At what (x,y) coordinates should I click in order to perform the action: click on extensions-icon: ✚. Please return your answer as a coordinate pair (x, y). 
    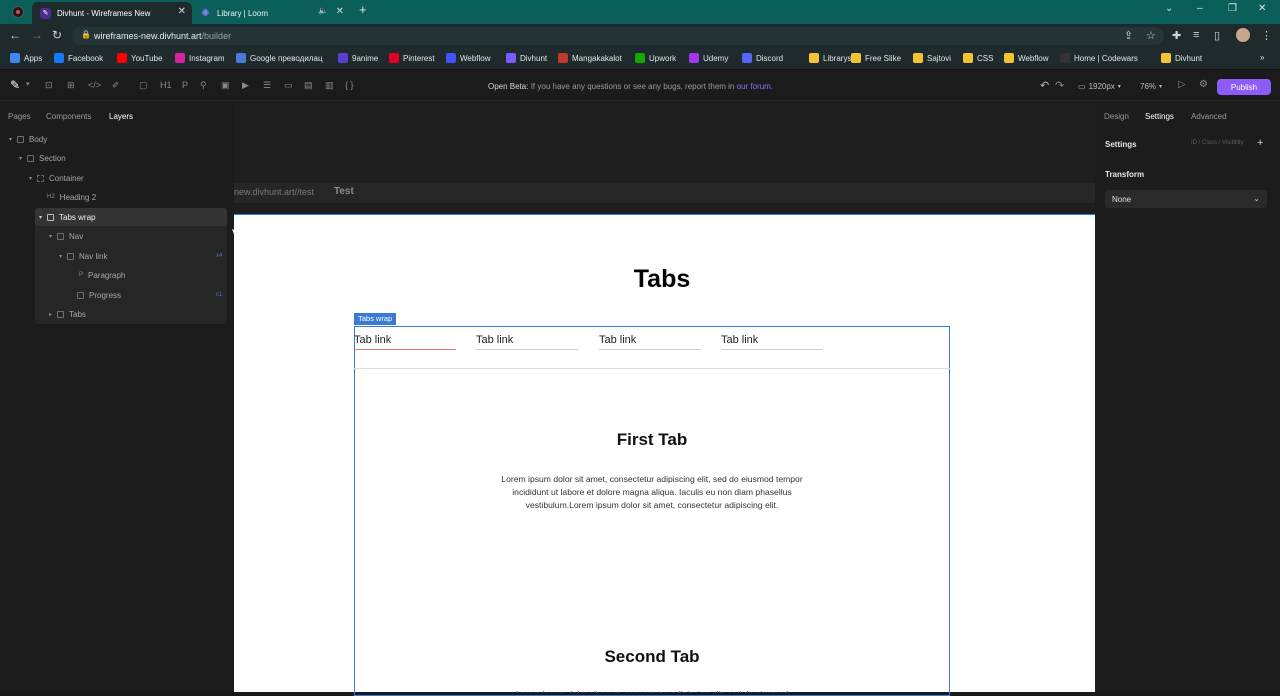
    Looking at the image, I should click on (1176, 35).